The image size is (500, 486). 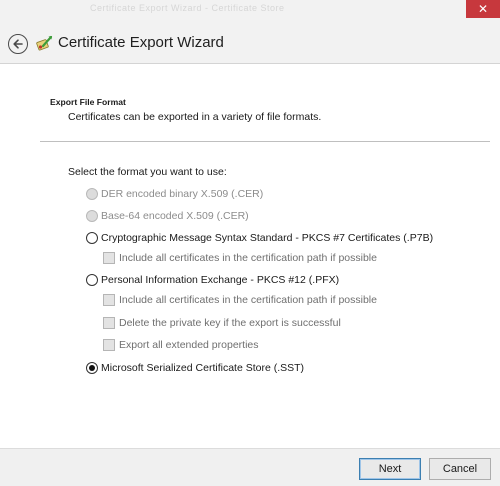 I want to click on radio-der: DER encoded binary X.509 (.CER), so click(x=174, y=194).